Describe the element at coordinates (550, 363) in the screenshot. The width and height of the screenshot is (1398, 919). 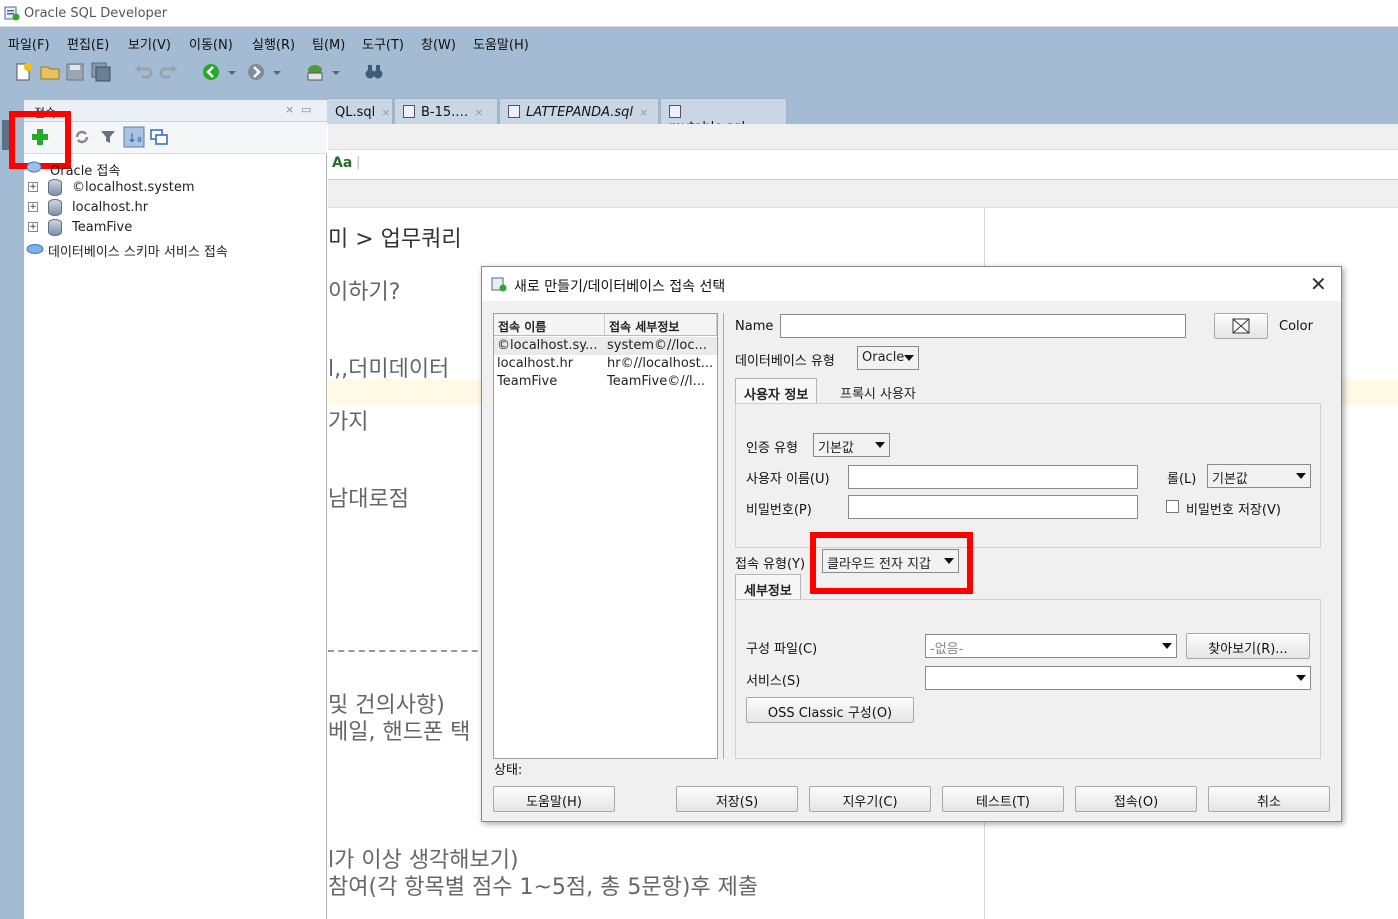
I see `list-item-name: localhost.hr` at that location.